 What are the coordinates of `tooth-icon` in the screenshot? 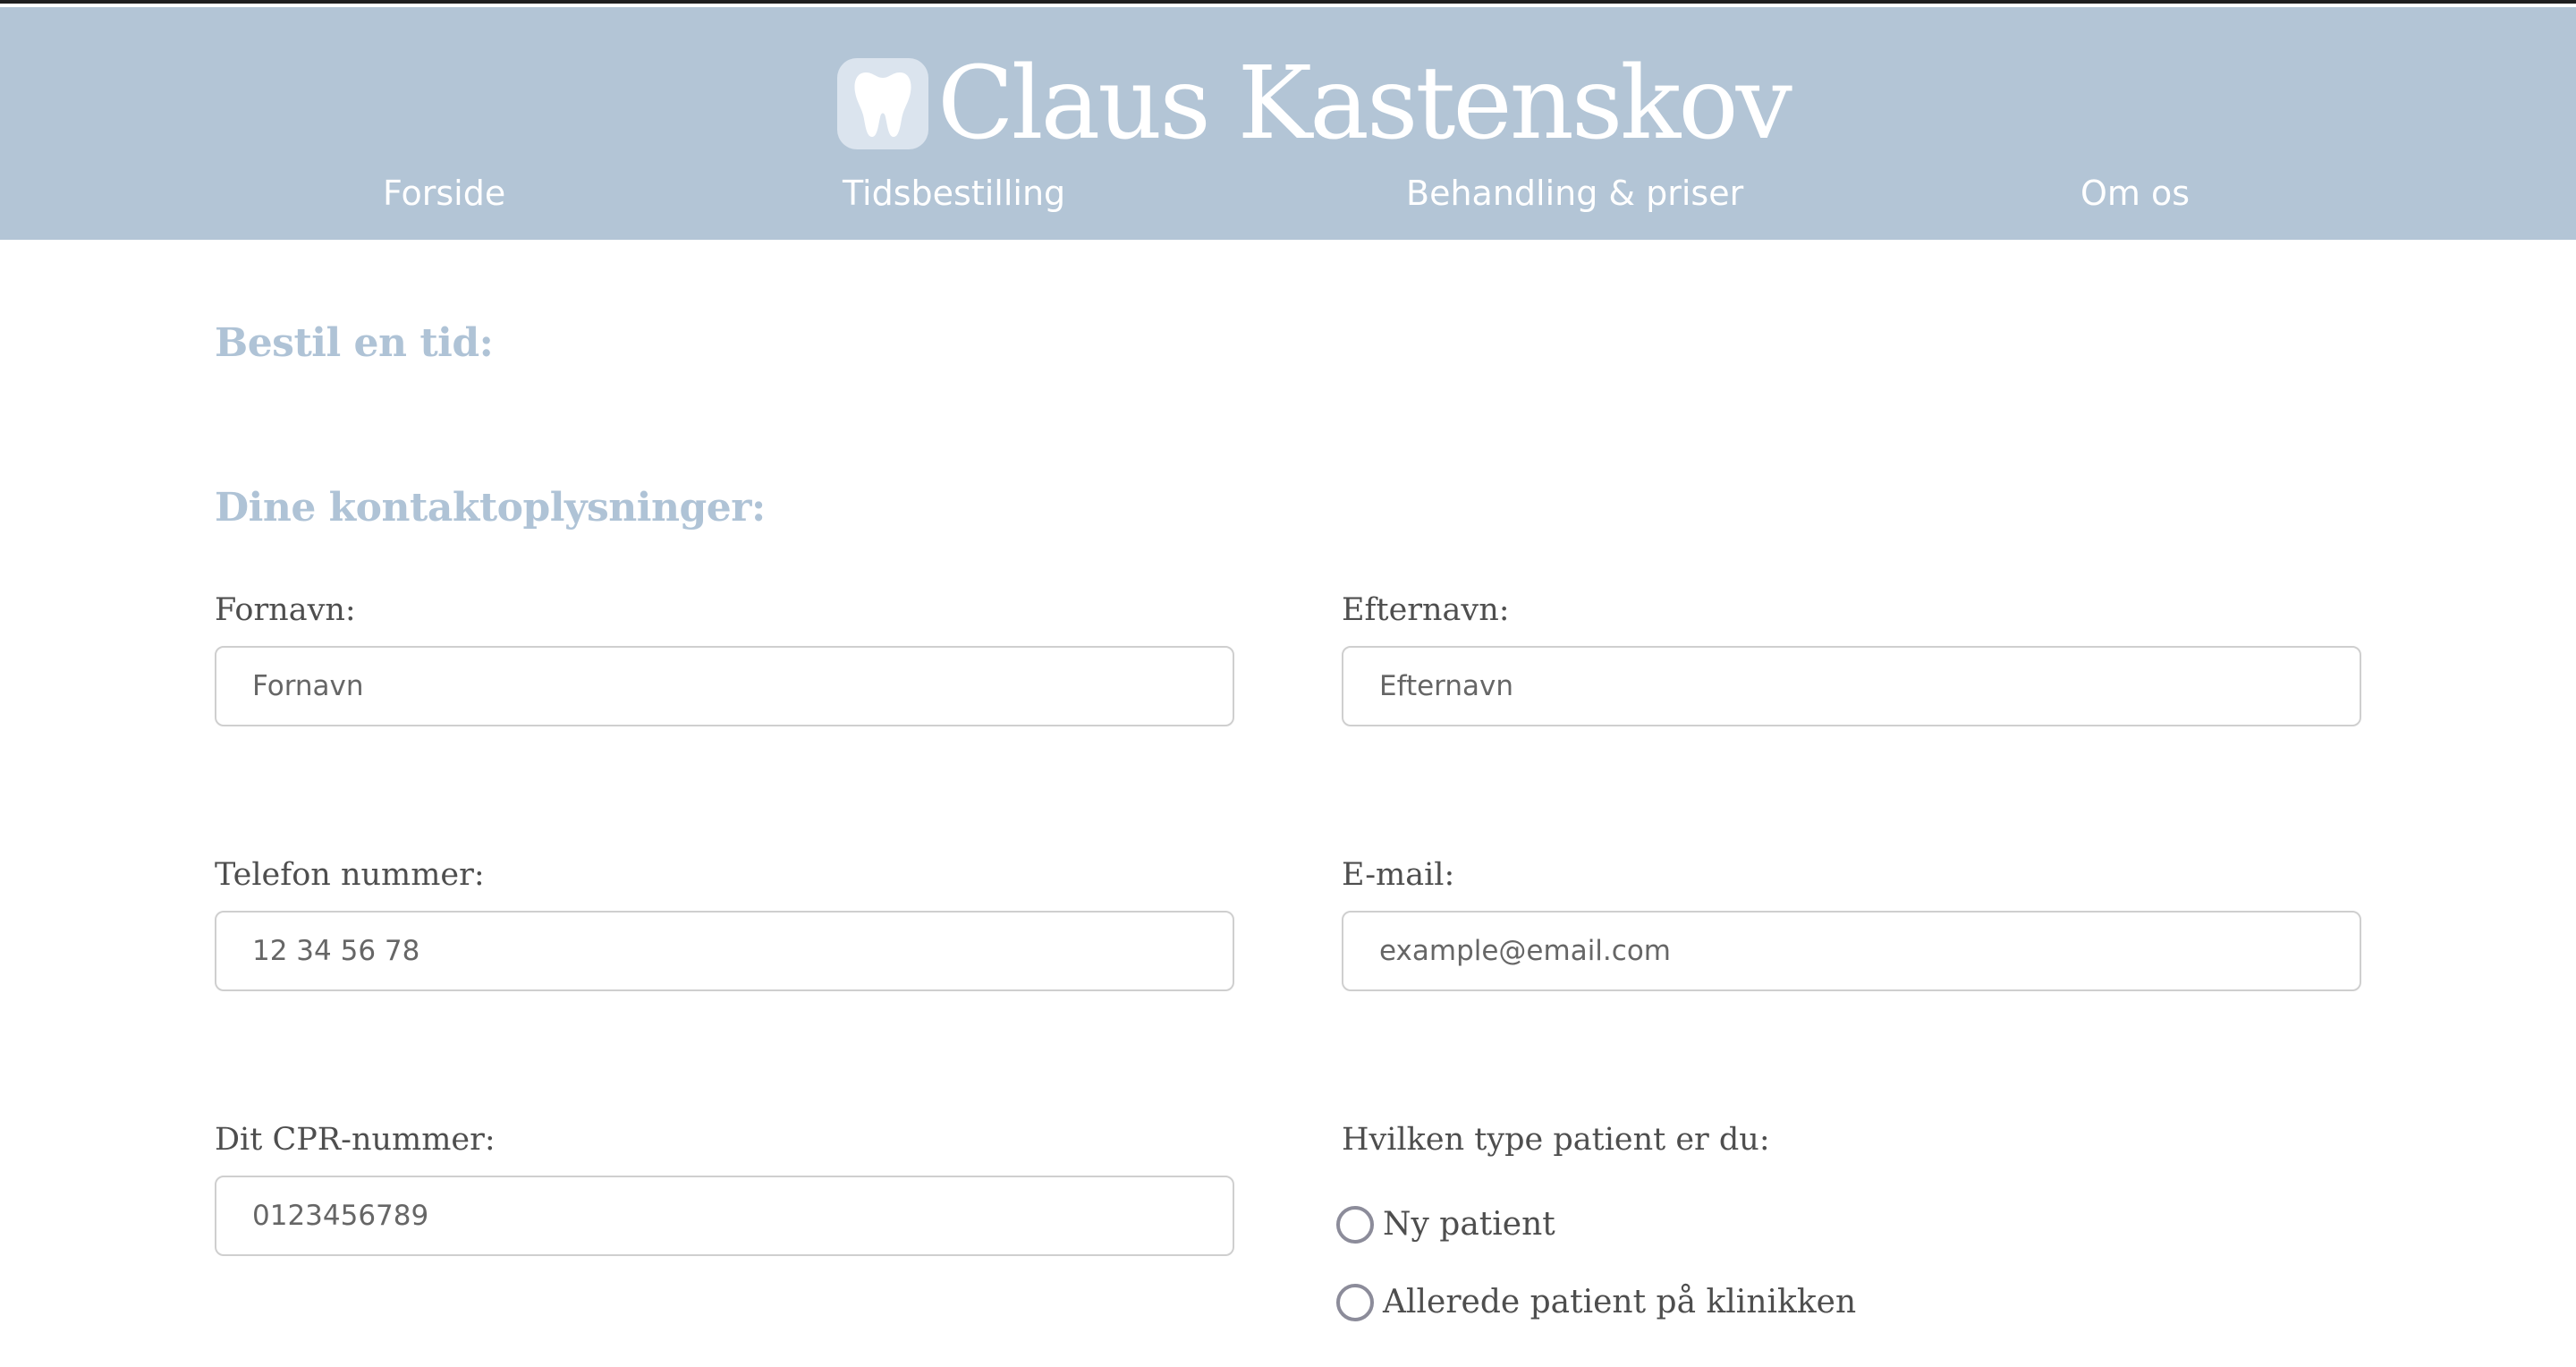 It's located at (882, 103).